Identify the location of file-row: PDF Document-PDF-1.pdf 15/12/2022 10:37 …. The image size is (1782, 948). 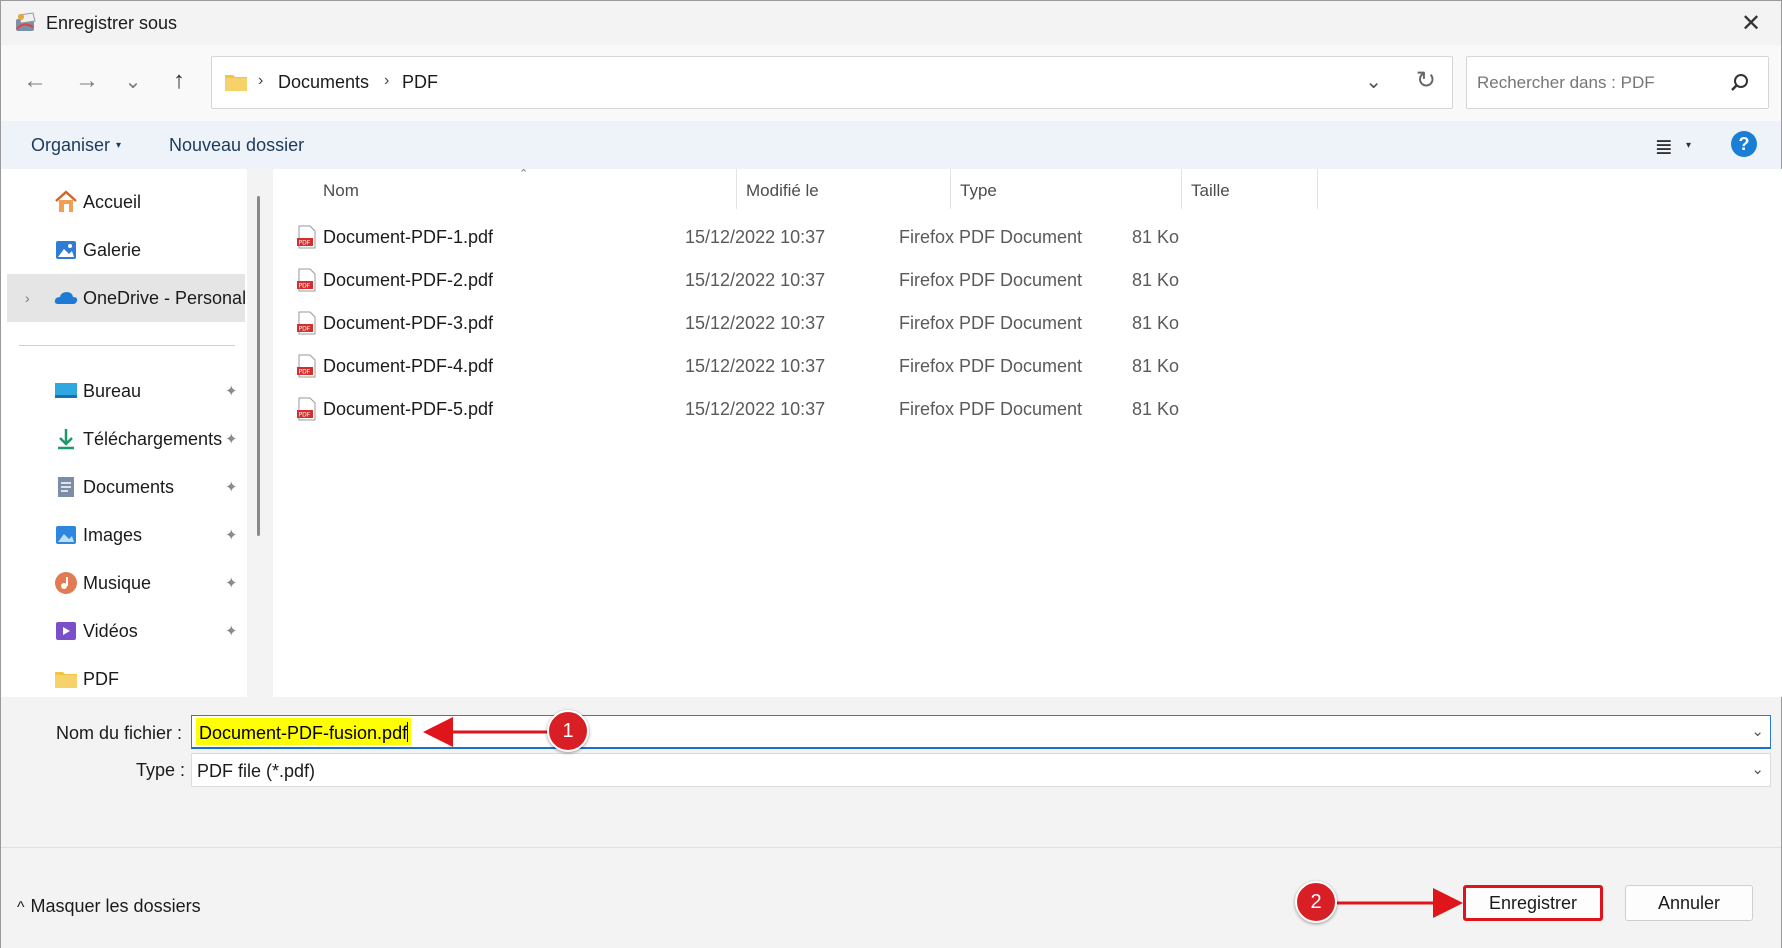
(847, 239).